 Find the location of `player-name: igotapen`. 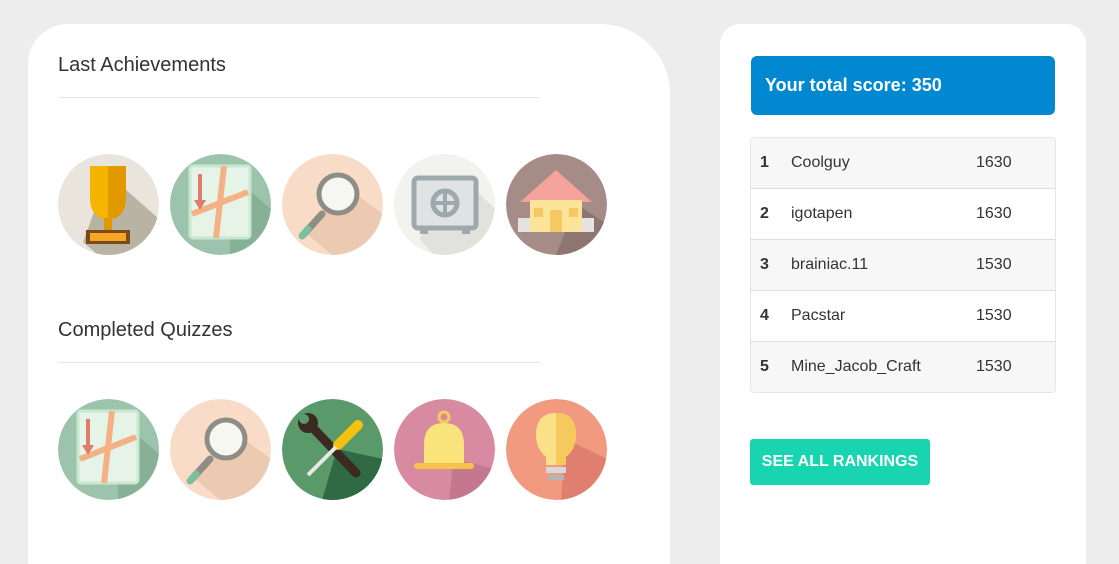

player-name: igotapen is located at coordinates (822, 213).